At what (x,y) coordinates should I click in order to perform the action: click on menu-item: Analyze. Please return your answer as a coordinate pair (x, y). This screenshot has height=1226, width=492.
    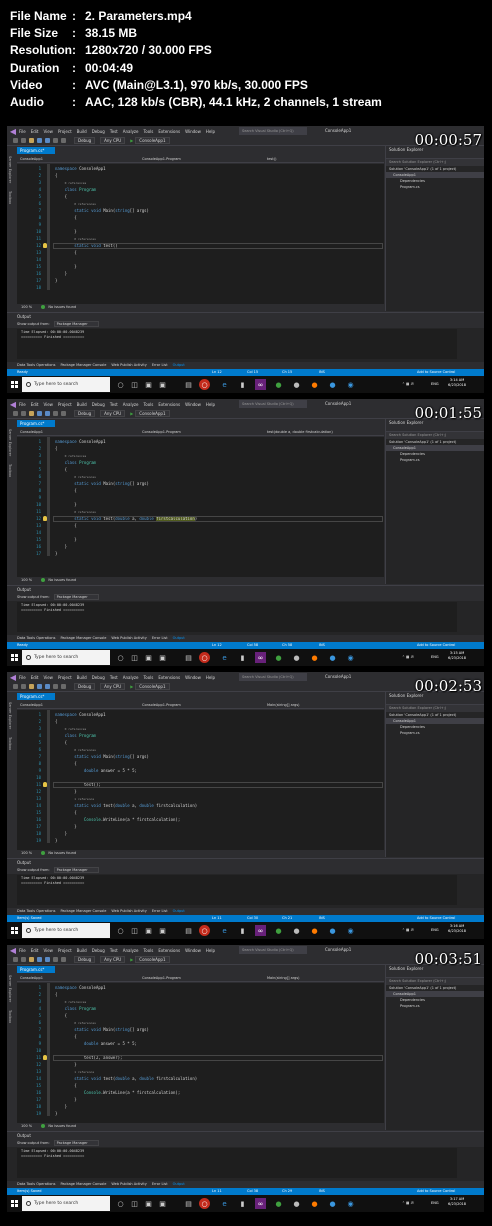
    Looking at the image, I should click on (131, 404).